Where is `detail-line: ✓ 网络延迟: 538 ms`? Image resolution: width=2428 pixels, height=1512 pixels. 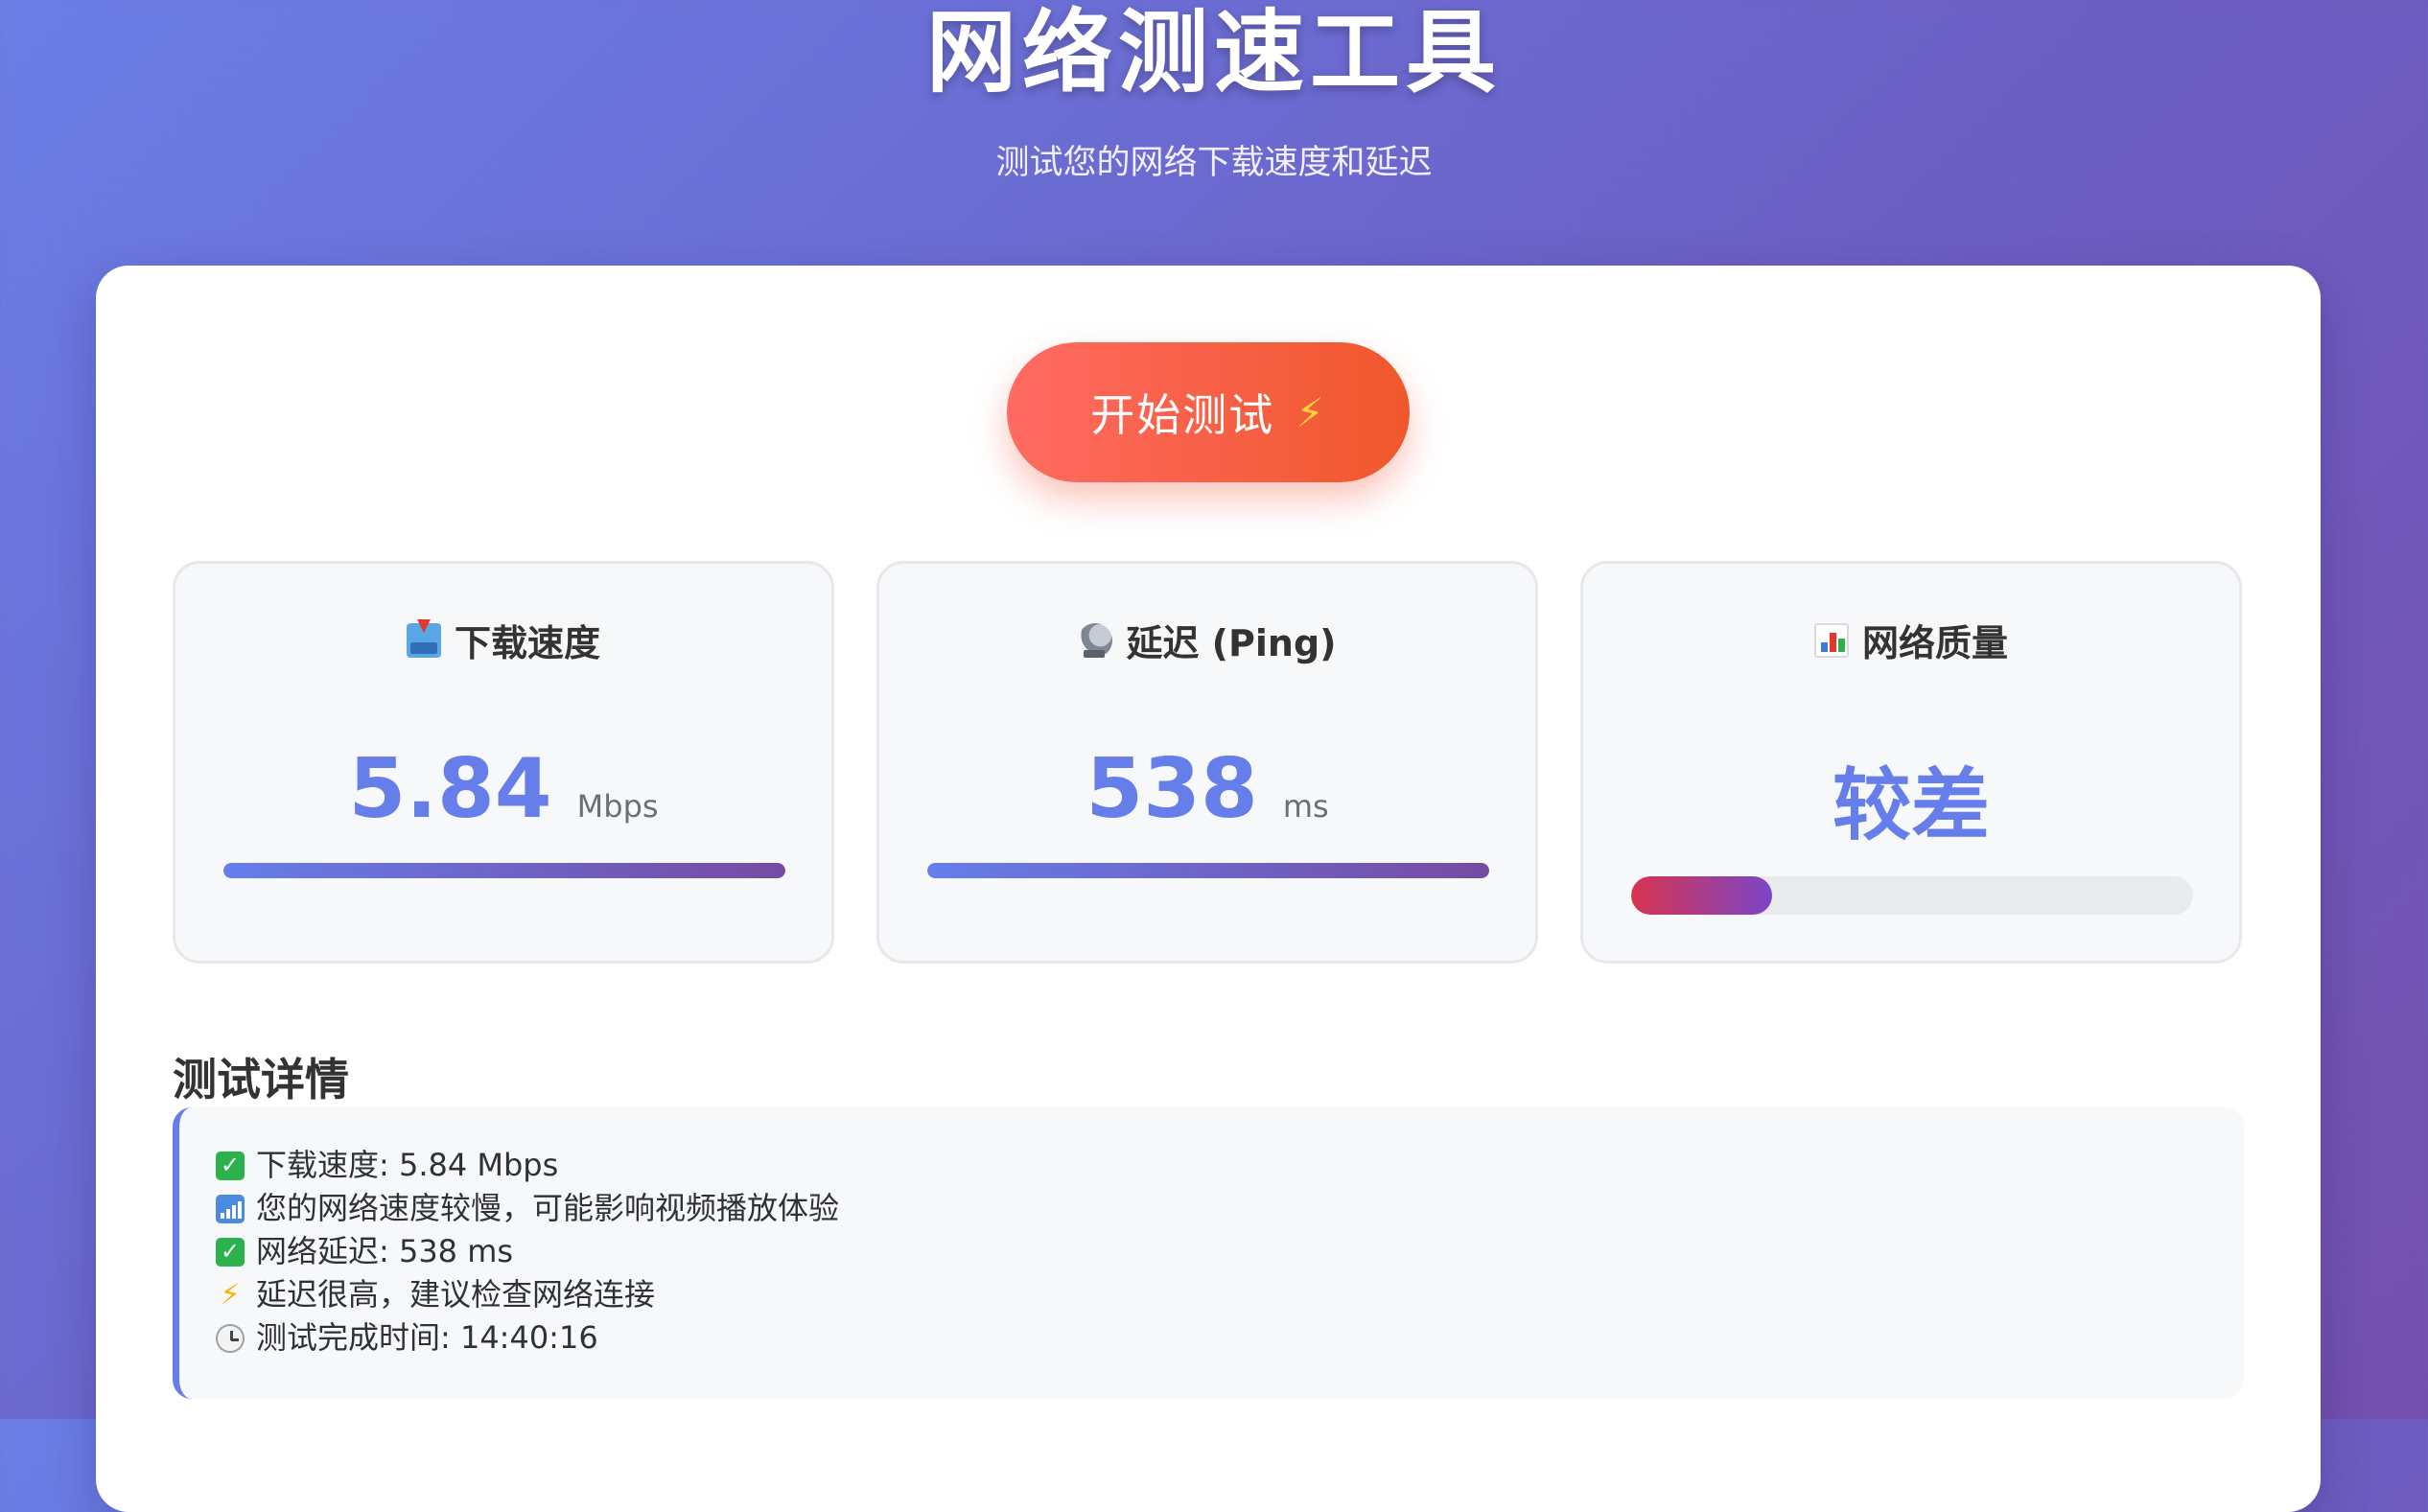 detail-line: ✓ 网络延迟: 538 ms is located at coordinates (1230, 1251).